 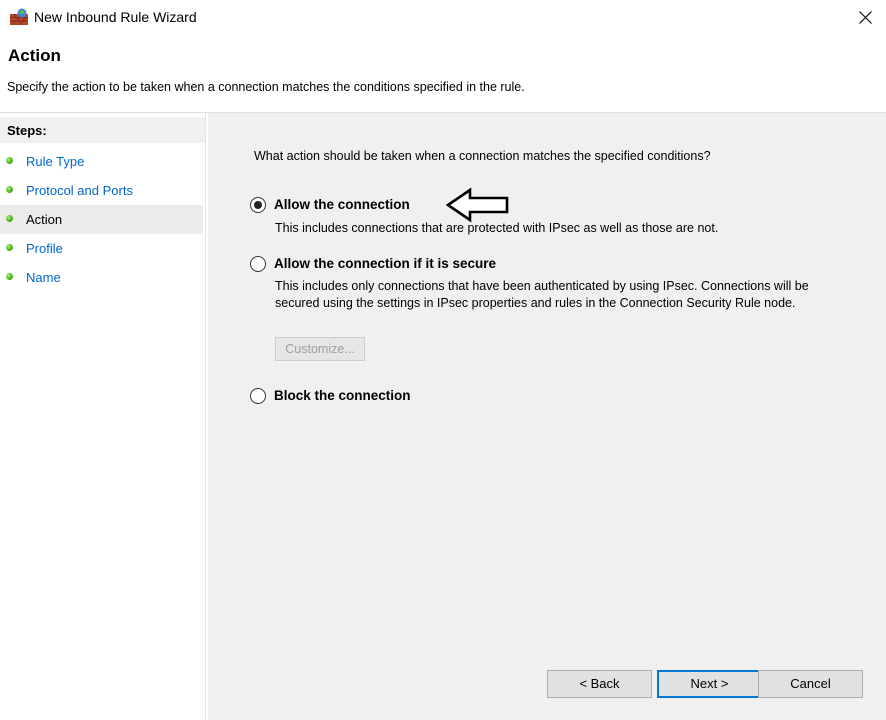 I want to click on arrow-left-icon, so click(x=477, y=205).